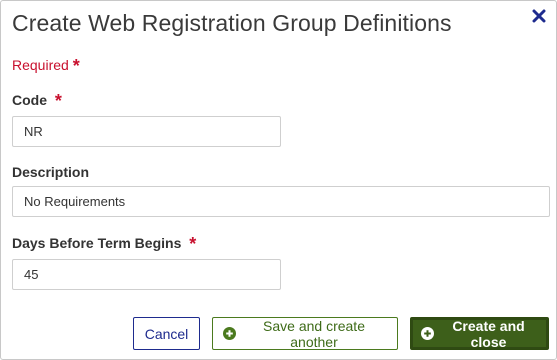 The height and width of the screenshot is (360, 557). I want to click on create-and-close-button: Create and close, so click(479, 333).